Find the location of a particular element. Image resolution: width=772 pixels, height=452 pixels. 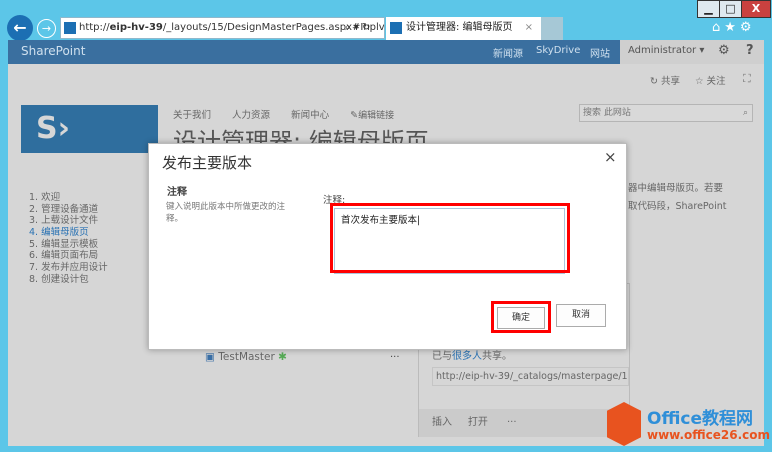

close-window-button: X is located at coordinates (756, 9).